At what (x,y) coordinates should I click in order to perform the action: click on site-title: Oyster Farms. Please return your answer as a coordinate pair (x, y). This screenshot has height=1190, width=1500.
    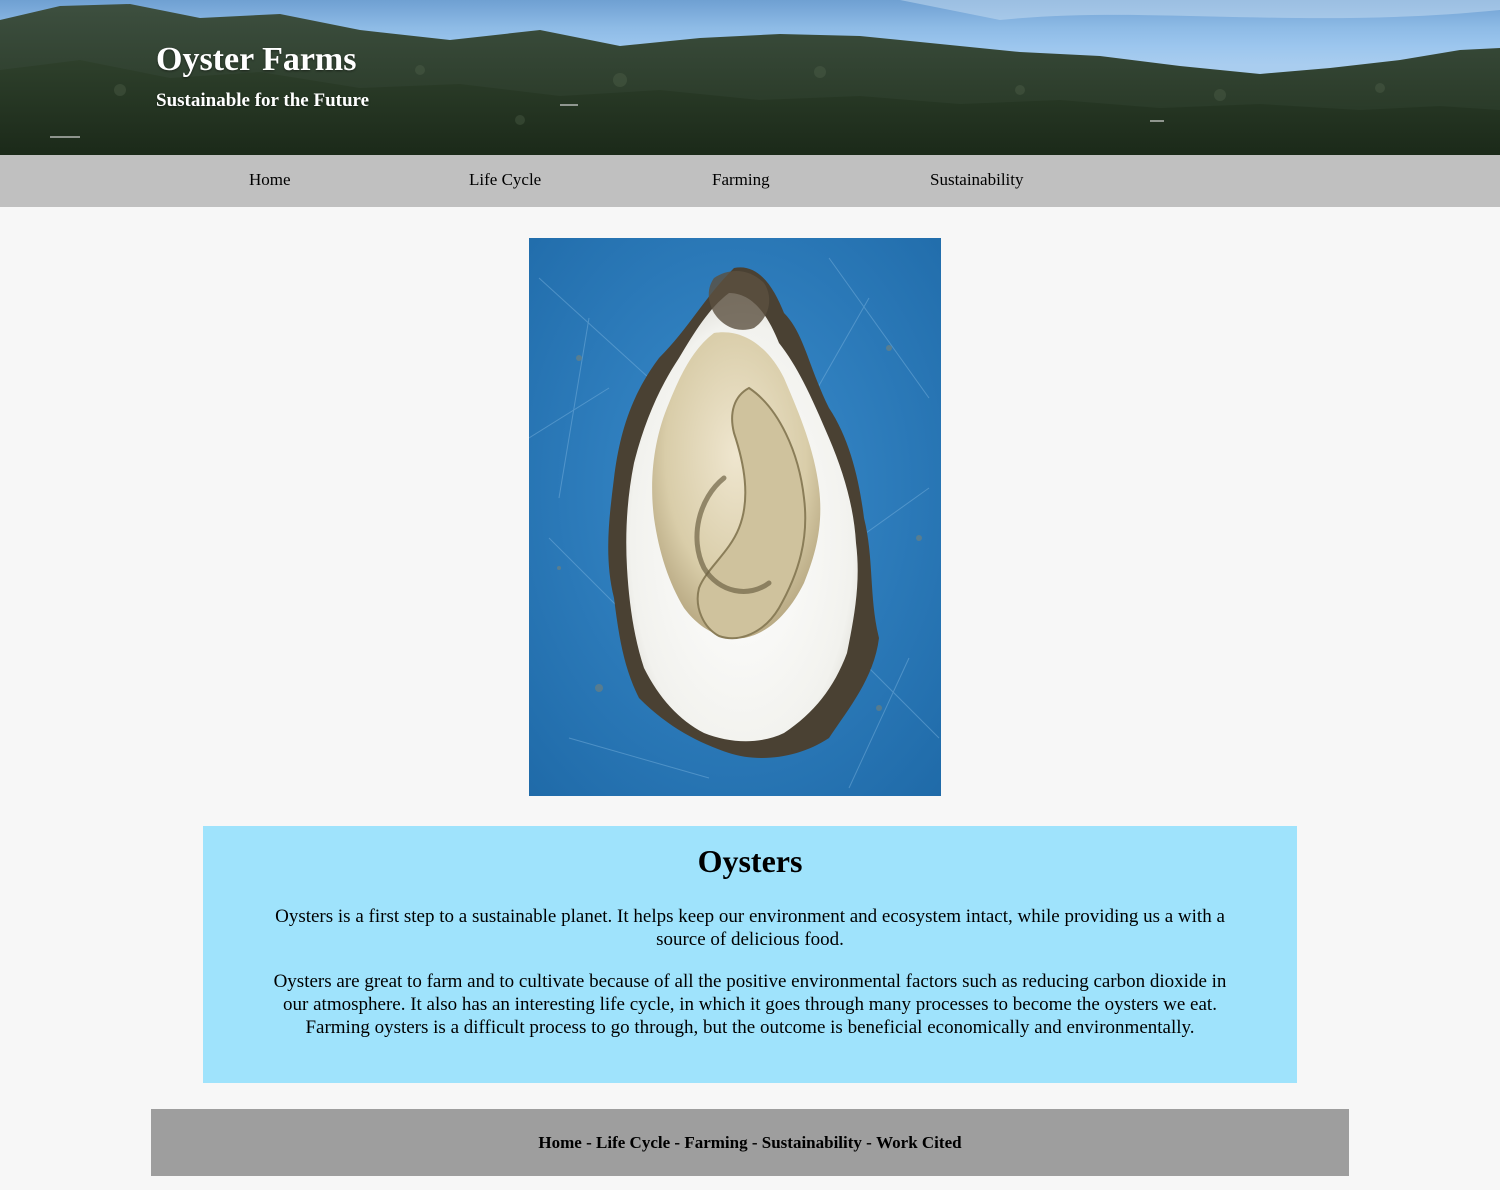
    Looking at the image, I should click on (256, 59).